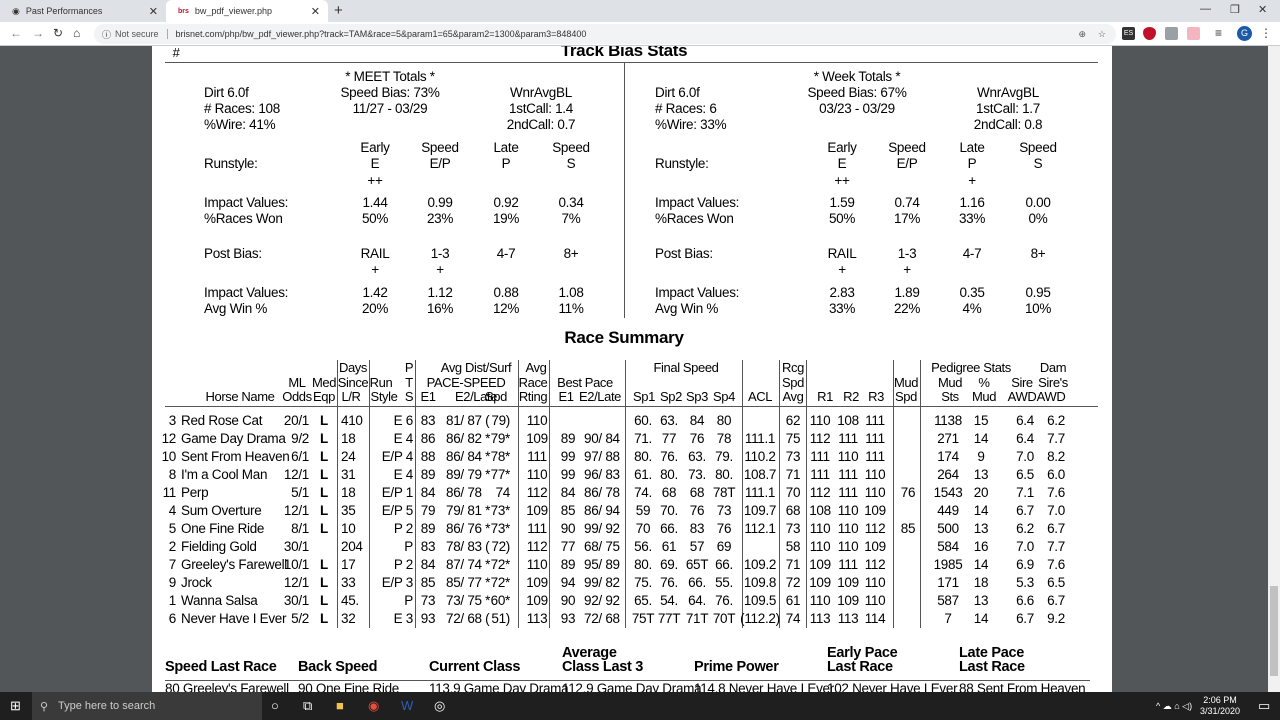 This screenshot has height=720, width=1280. What do you see at coordinates (222, 420) in the screenshot?
I see `horse-name: Red Rose Cat` at bounding box center [222, 420].